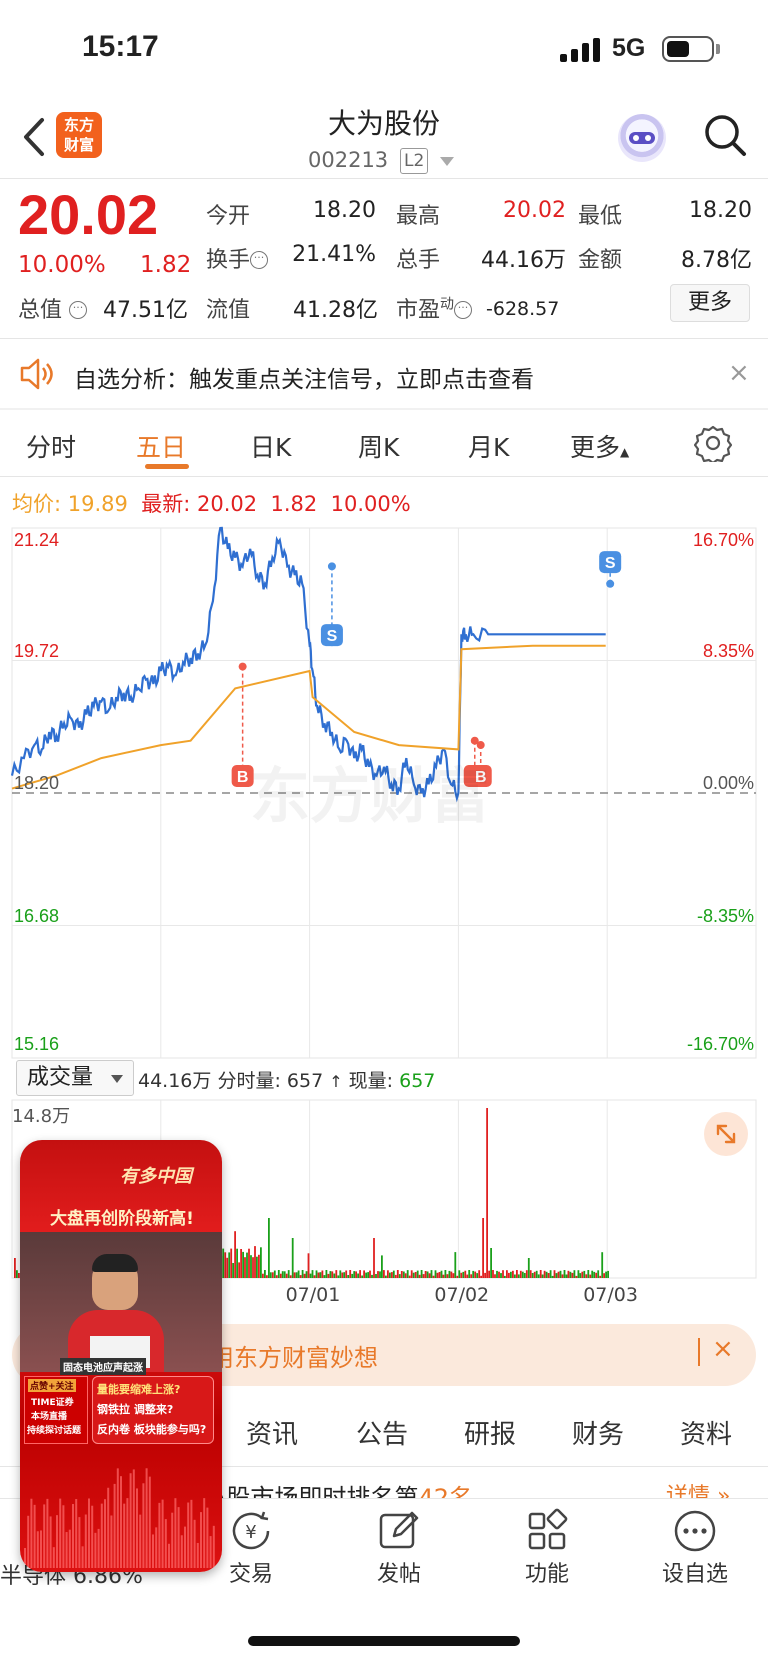 The image size is (768, 1663). Describe the element at coordinates (41, 1116) in the screenshot. I see `volume-max-label: 14.8万` at that location.